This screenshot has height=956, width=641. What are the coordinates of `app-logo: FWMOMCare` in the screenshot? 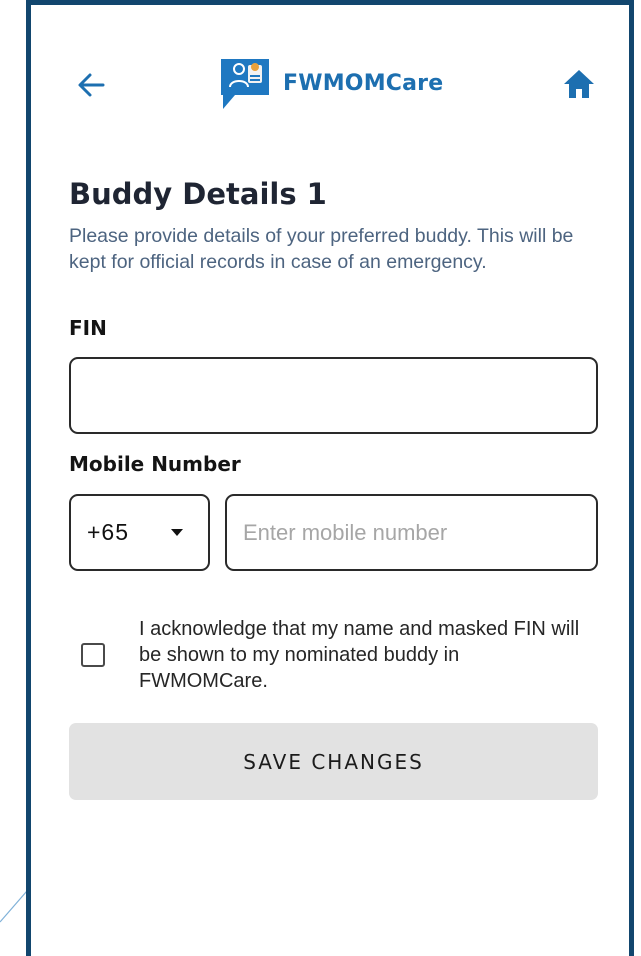 It's located at (330, 83).